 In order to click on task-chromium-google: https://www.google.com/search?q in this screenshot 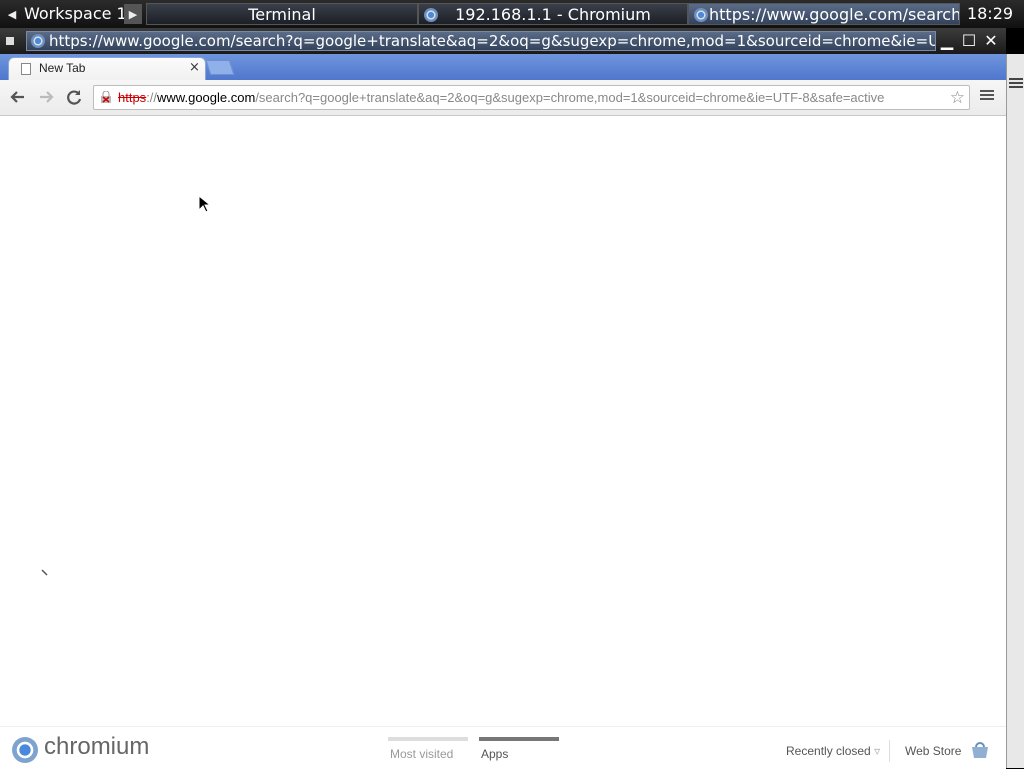, I will do `click(824, 14)`.